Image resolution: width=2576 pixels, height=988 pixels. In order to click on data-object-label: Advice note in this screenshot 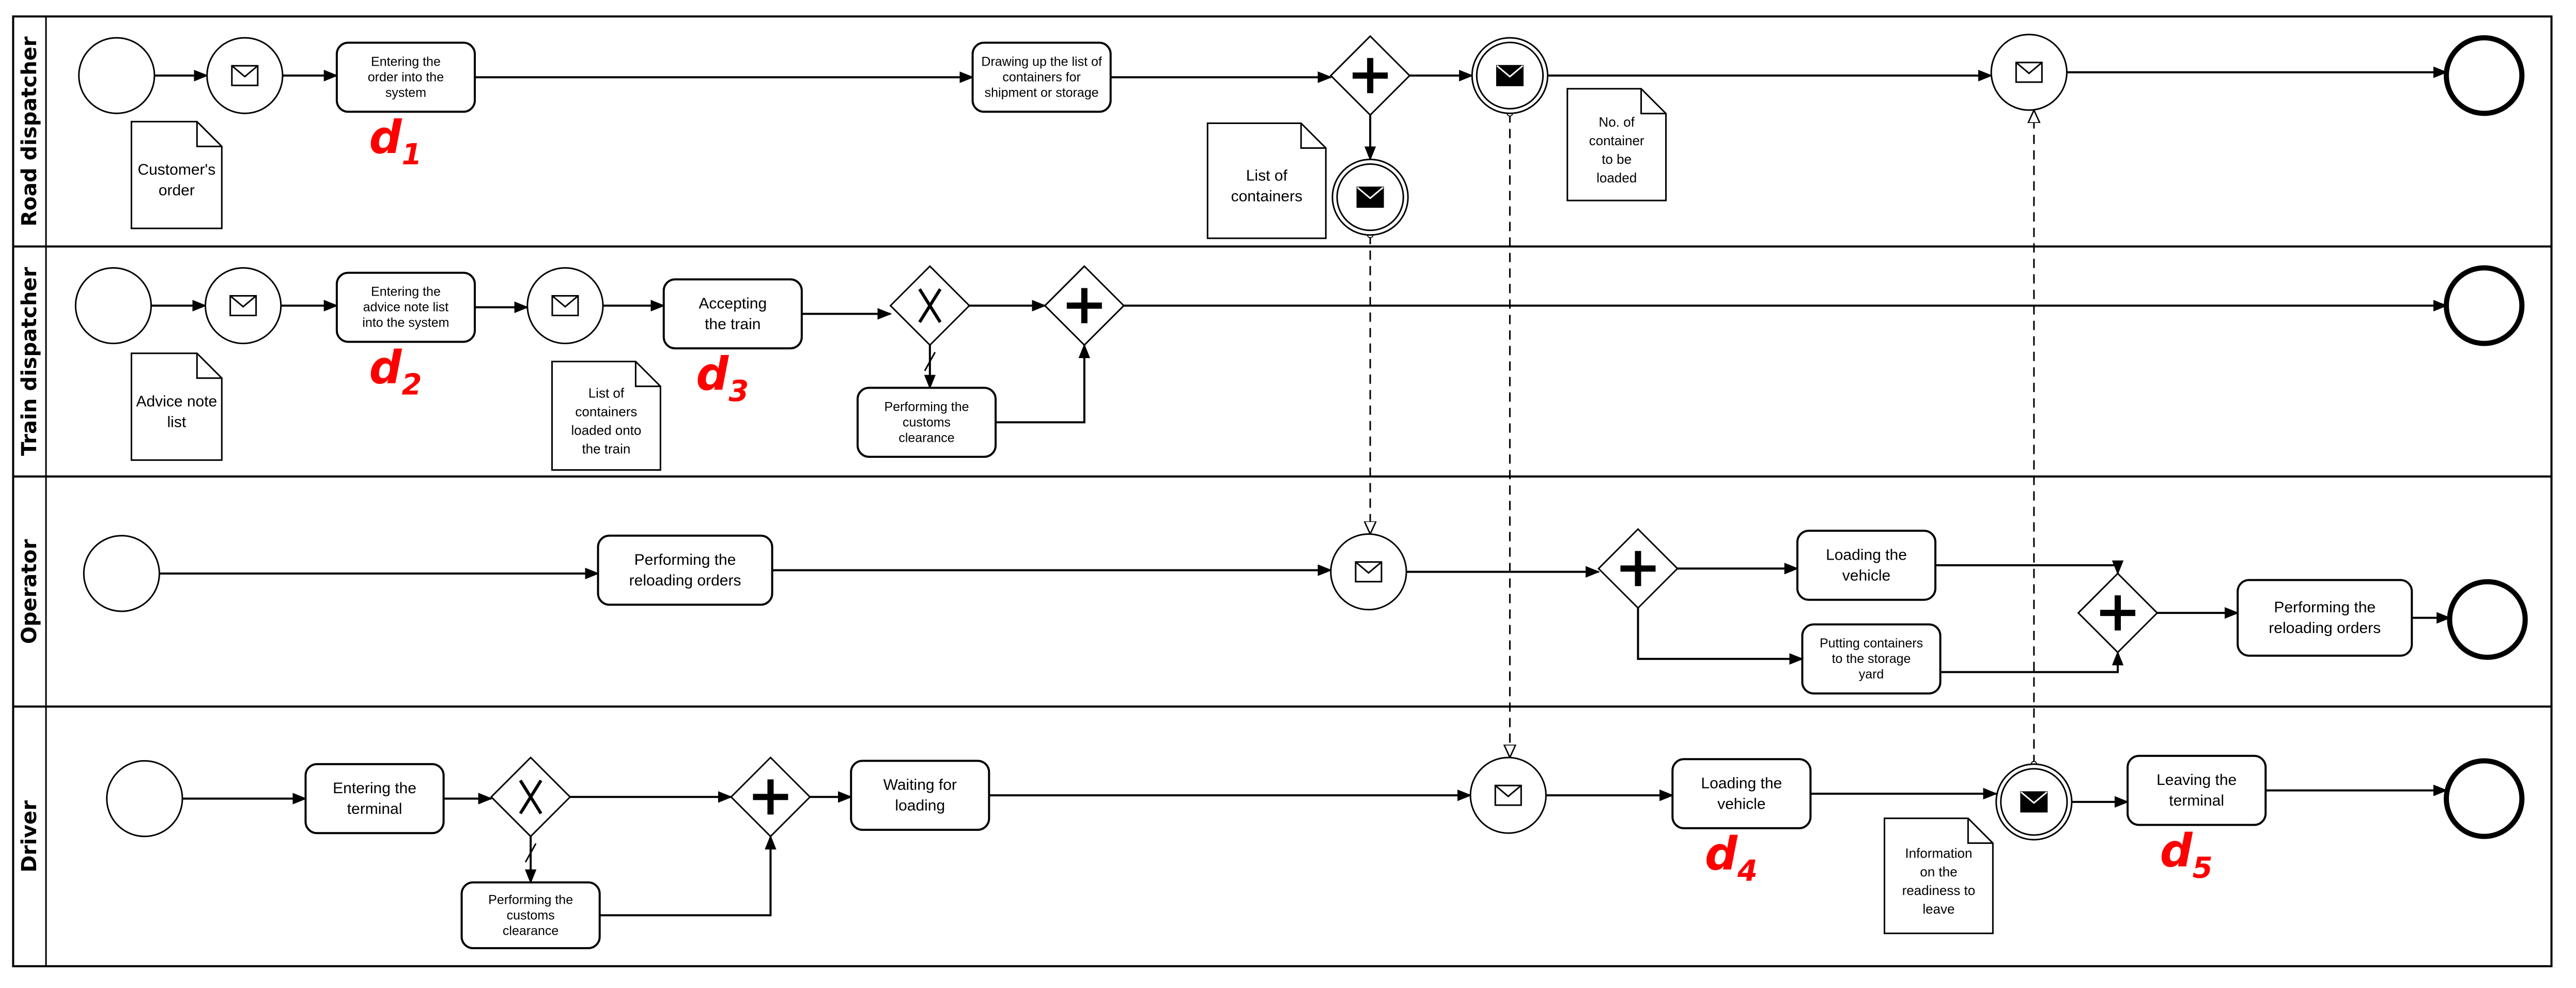, I will do `click(176, 402)`.